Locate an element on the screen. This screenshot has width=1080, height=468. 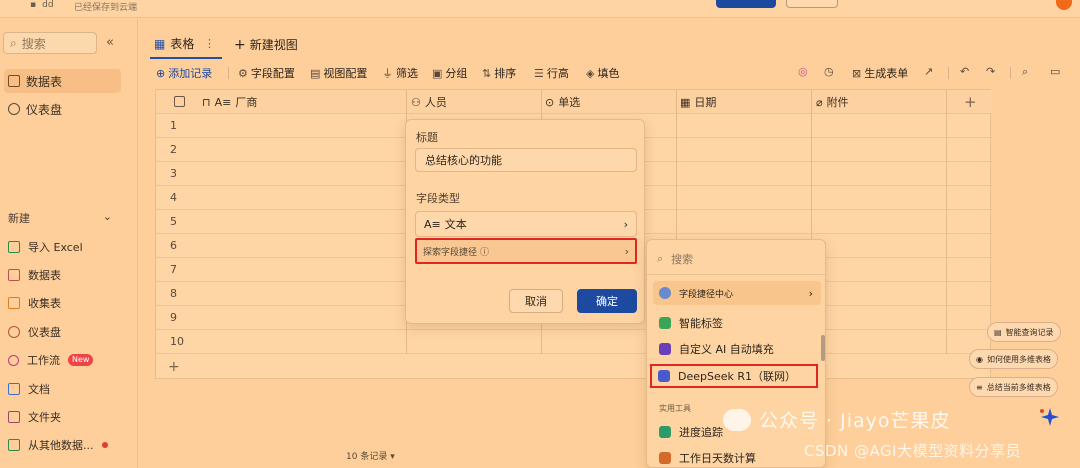
new-workflow: 工作流 New is located at coordinates (51, 360).